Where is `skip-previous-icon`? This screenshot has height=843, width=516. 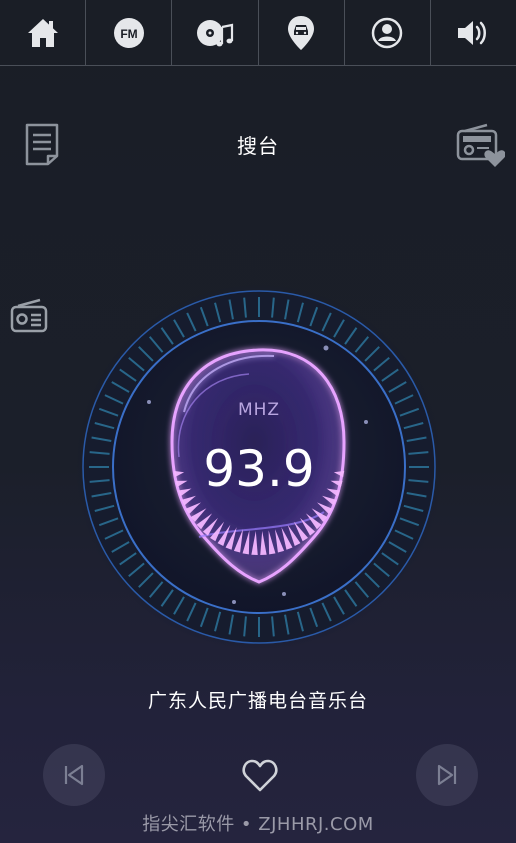
skip-previous-icon is located at coordinates (74, 775).